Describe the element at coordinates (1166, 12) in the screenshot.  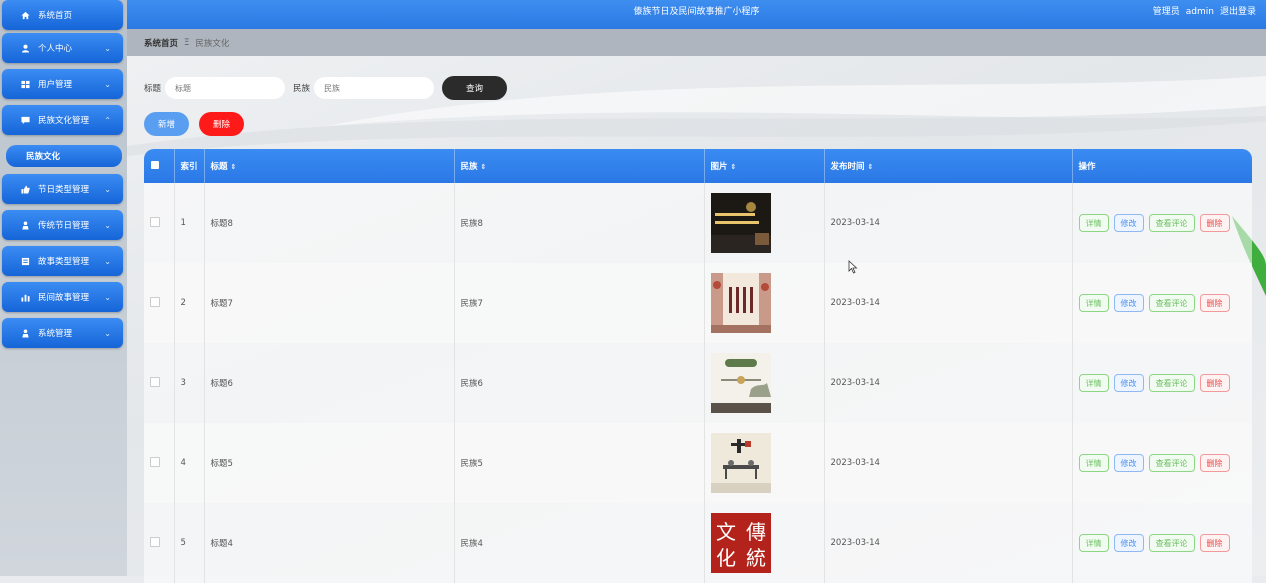
I see `user-role: 管理员` at that location.